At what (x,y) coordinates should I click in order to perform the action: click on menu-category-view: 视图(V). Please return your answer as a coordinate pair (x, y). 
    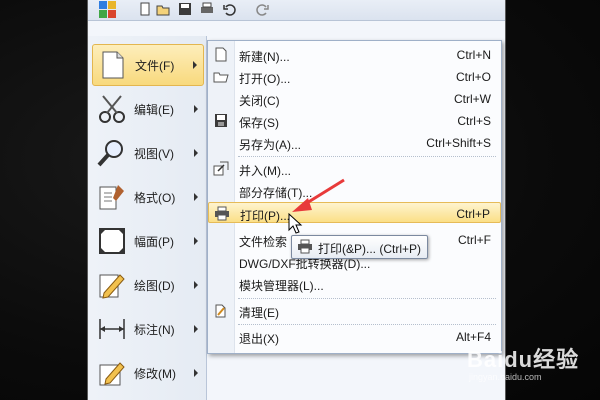
    Looking at the image, I should click on (148, 153).